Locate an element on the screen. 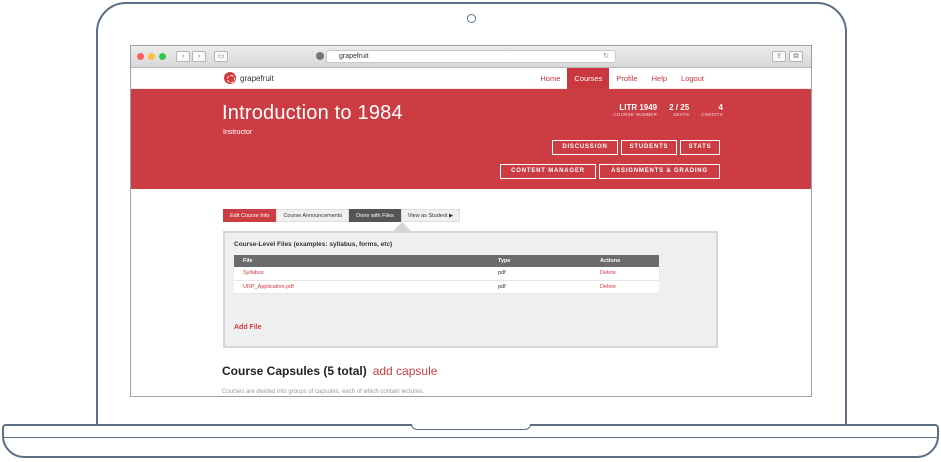 The image size is (941, 462). stat-label: COURSE NUMBER is located at coordinates (635, 114).